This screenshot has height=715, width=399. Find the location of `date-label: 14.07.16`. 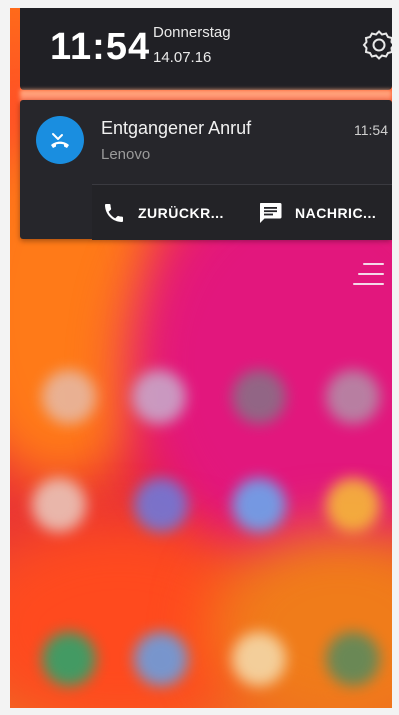

date-label: 14.07.16 is located at coordinates (182, 57).